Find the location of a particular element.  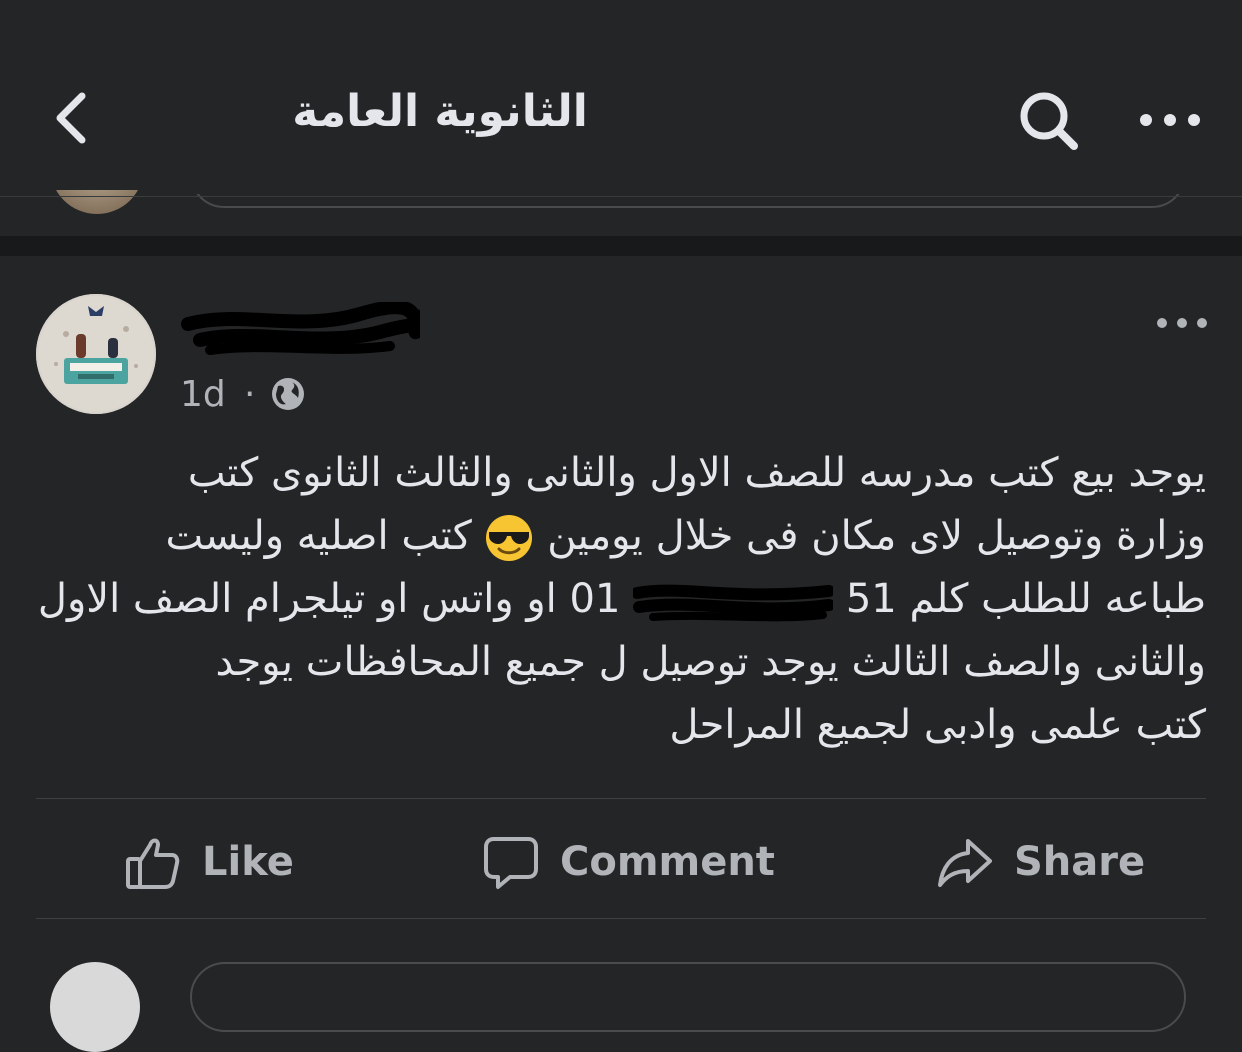

search-button is located at coordinates (1049, 121).